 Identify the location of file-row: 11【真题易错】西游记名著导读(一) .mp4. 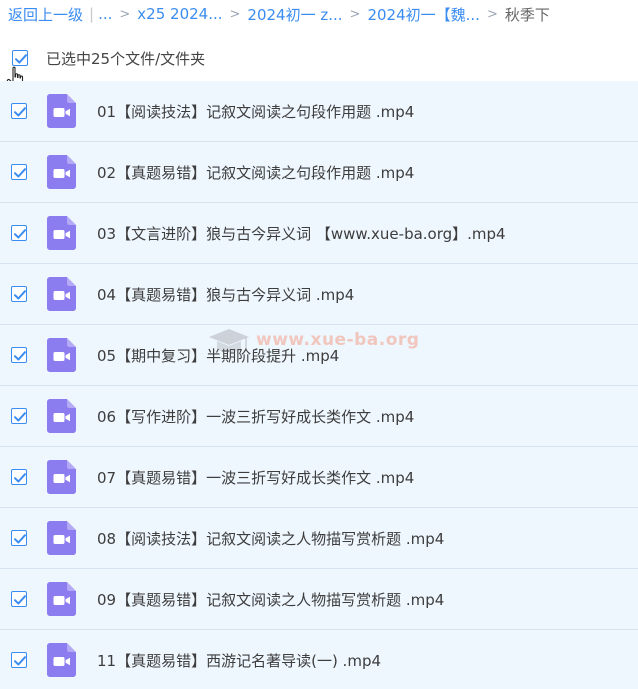
(319, 659).